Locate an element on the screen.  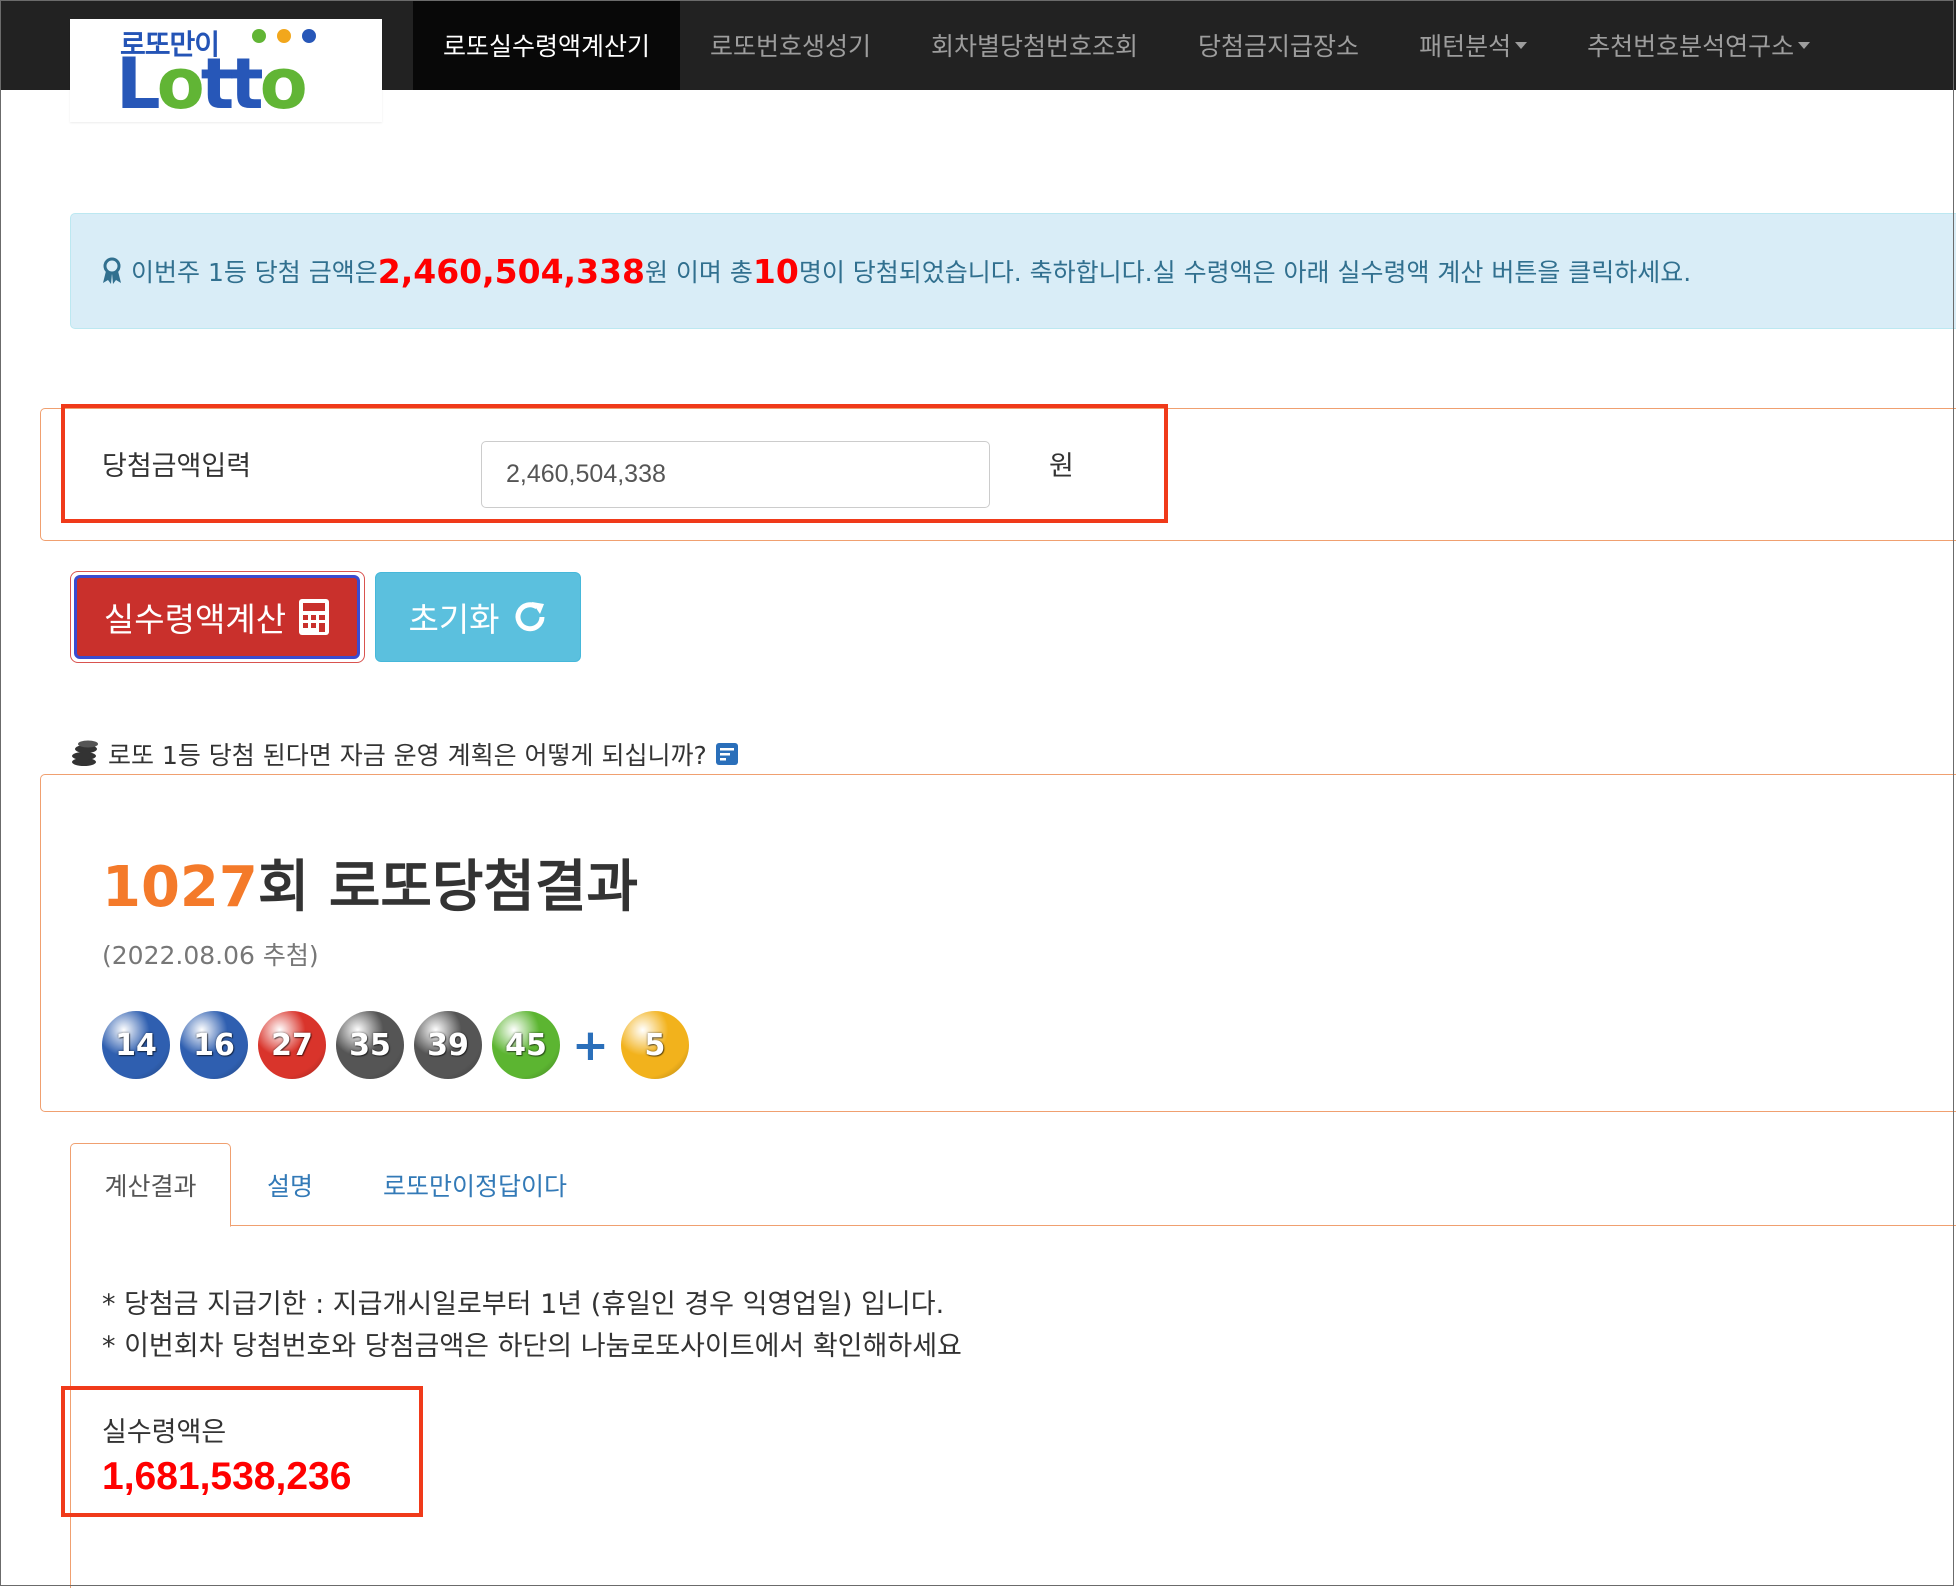
award-icon is located at coordinates (112, 270).